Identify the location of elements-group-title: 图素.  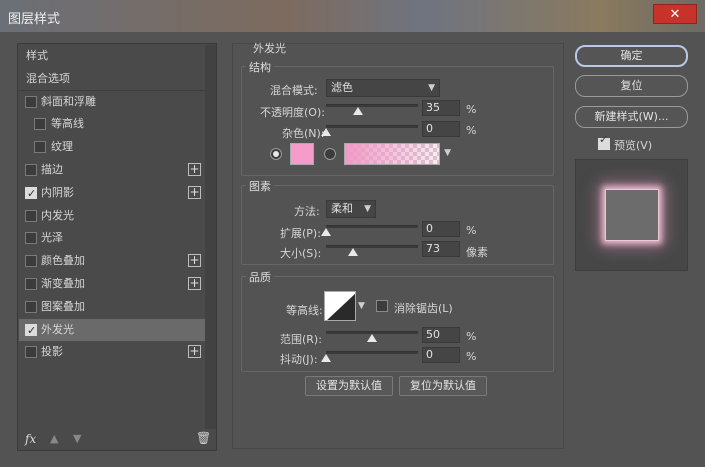
(260, 186).